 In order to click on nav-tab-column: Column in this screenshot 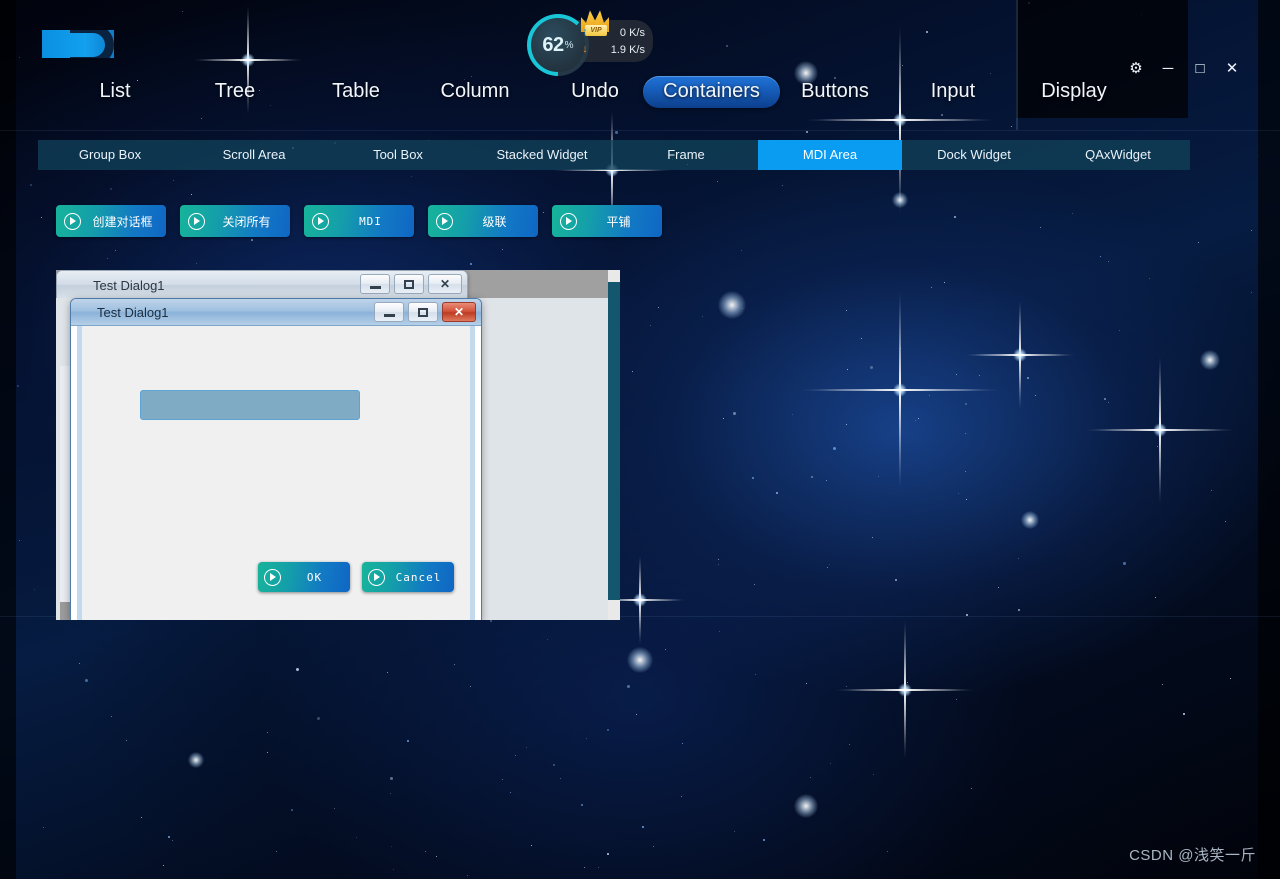, I will do `click(475, 92)`.